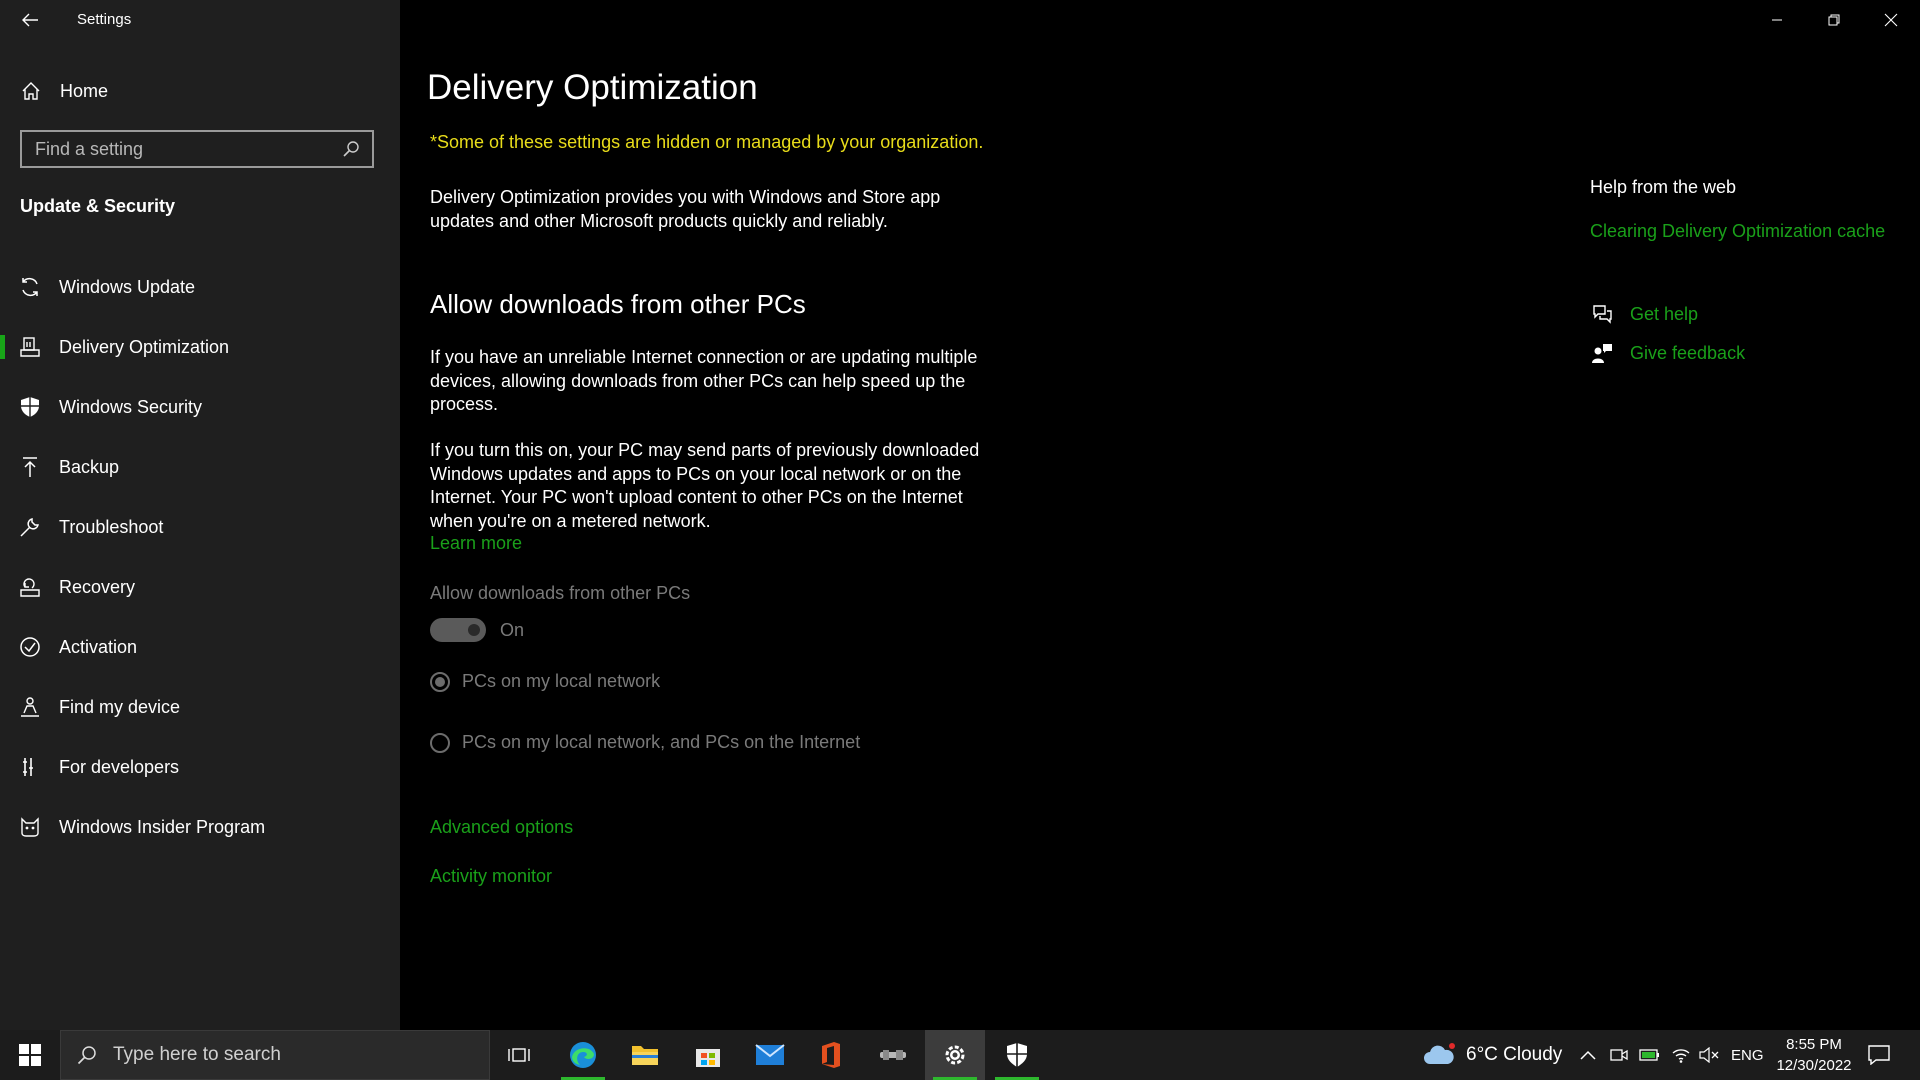  What do you see at coordinates (491, 876) in the screenshot?
I see `activity-monitor-link: Activity monitor` at bounding box center [491, 876].